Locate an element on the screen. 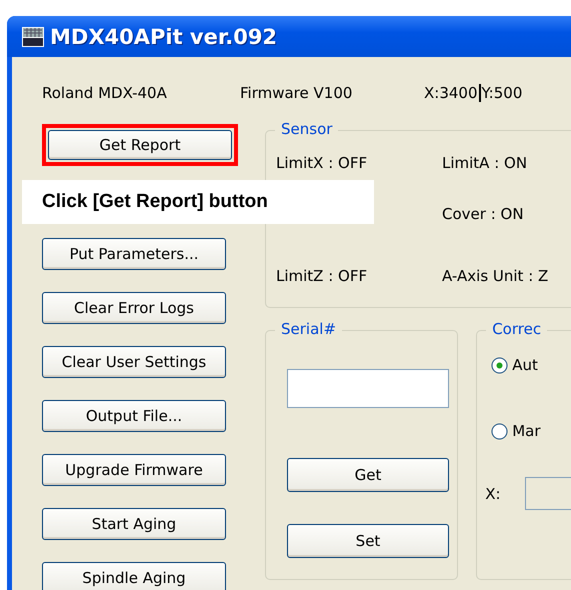 The width and height of the screenshot is (571, 590). sensor-status: LimitZ : OFF is located at coordinates (322, 276).